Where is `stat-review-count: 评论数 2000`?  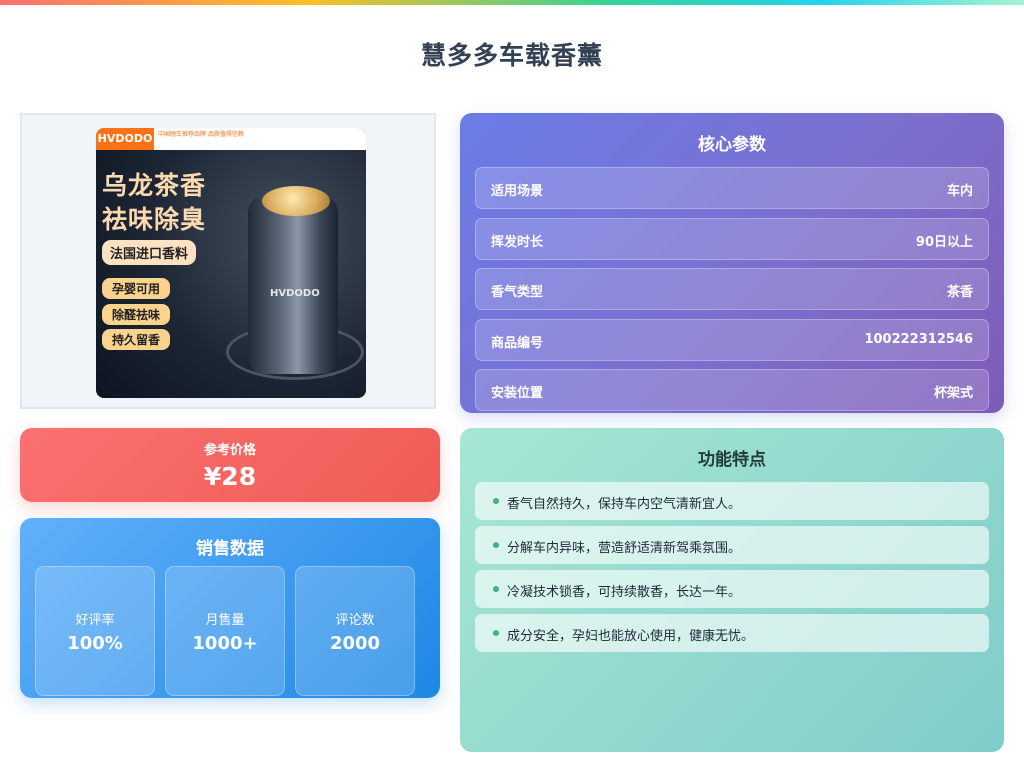
stat-review-count: 评论数 2000 is located at coordinates (355, 631).